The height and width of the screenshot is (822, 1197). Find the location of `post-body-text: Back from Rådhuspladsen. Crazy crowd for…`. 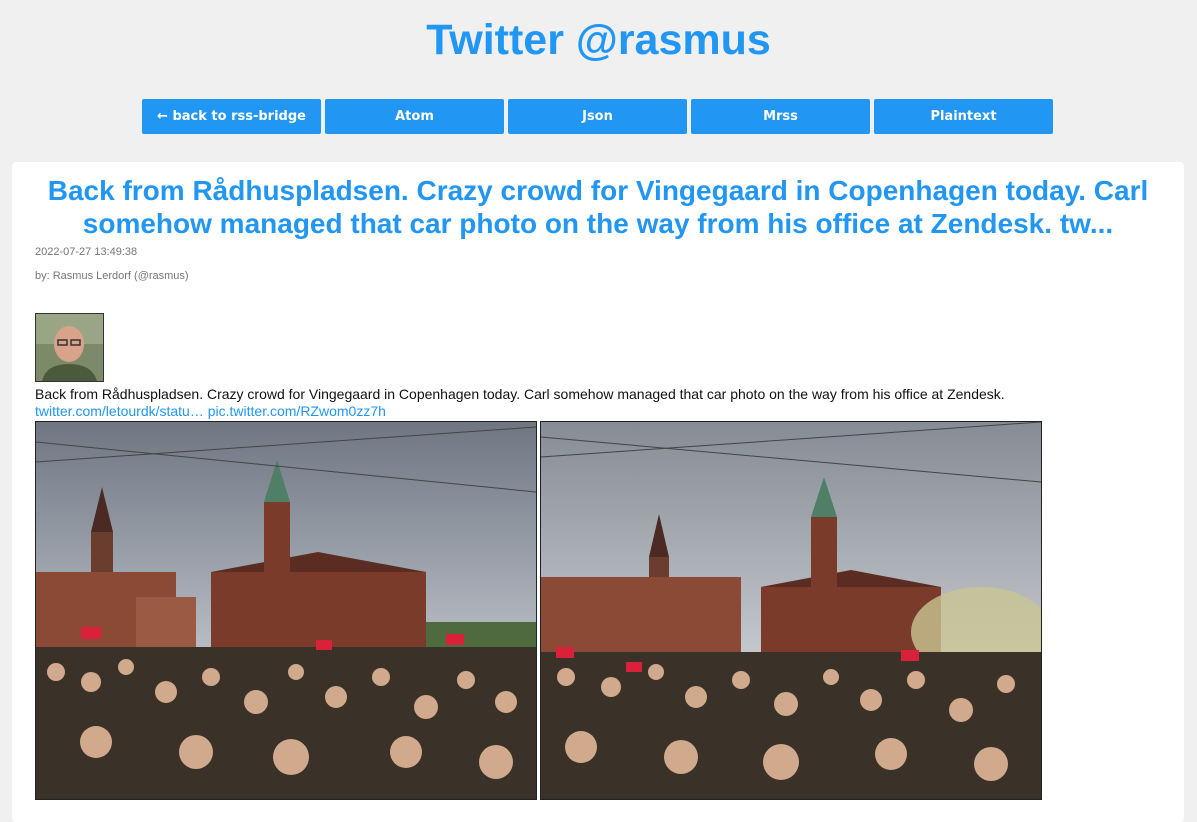

post-body-text: Back from Rådhuspladsen. Crazy crowd for… is located at coordinates (520, 394).